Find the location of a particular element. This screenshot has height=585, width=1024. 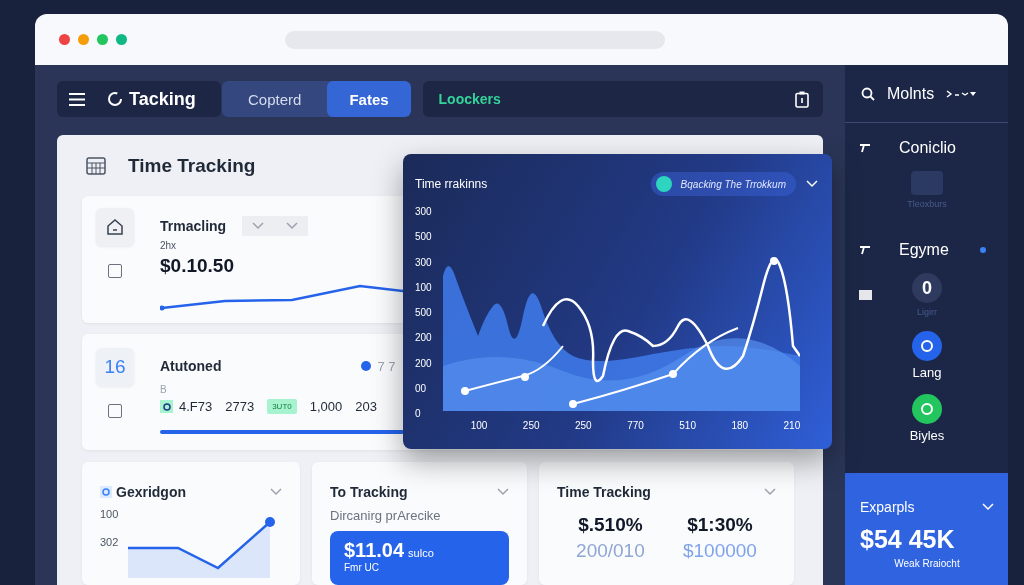

tile-icon is located at coordinates (927, 183).